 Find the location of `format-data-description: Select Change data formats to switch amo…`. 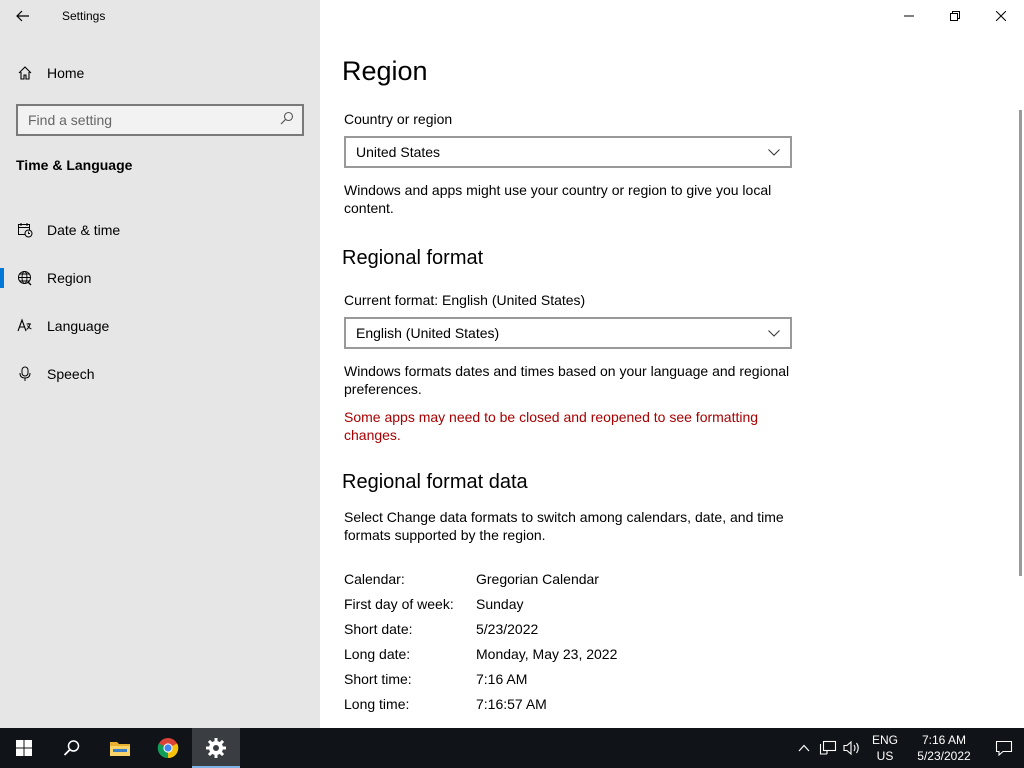

format-data-description: Select Change data formats to switch amo… is located at coordinates (564, 526).